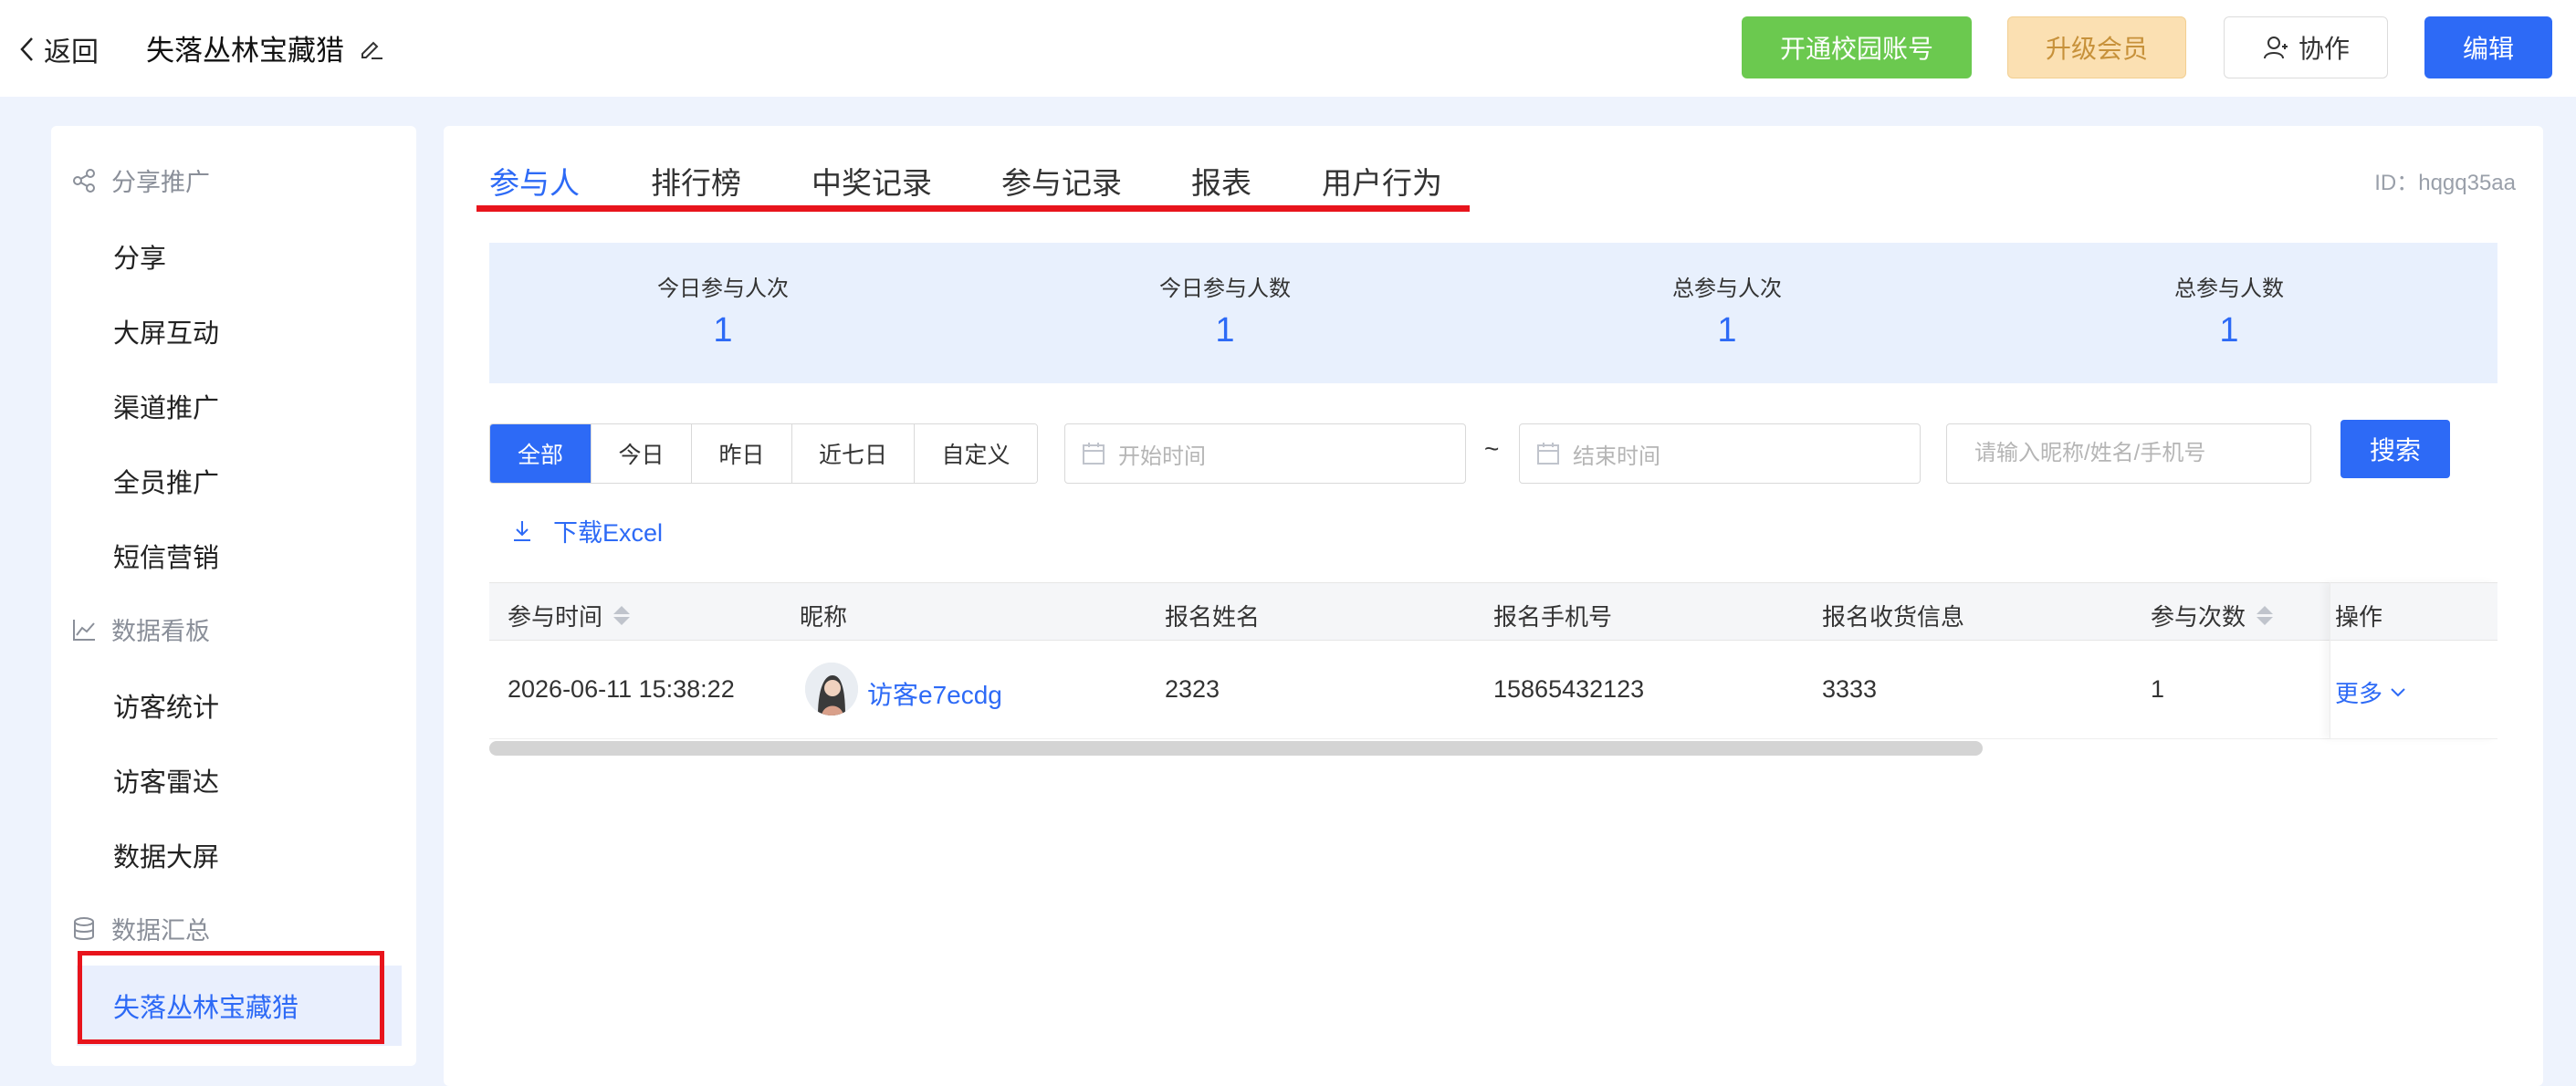 Image resolution: width=2576 pixels, height=1086 pixels. I want to click on tab-reports: 报表, so click(1221, 181).